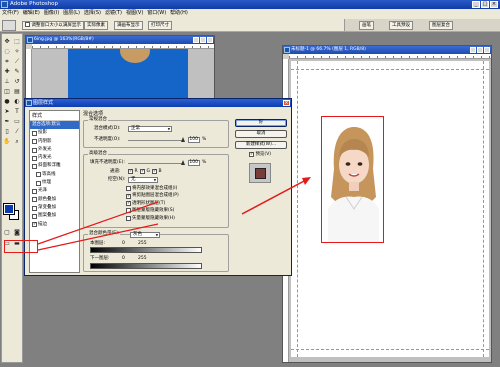 This screenshot has width=500, height=367. What do you see at coordinates (473, 50) in the screenshot?
I see `doc-right-minimize-button` at bounding box center [473, 50].